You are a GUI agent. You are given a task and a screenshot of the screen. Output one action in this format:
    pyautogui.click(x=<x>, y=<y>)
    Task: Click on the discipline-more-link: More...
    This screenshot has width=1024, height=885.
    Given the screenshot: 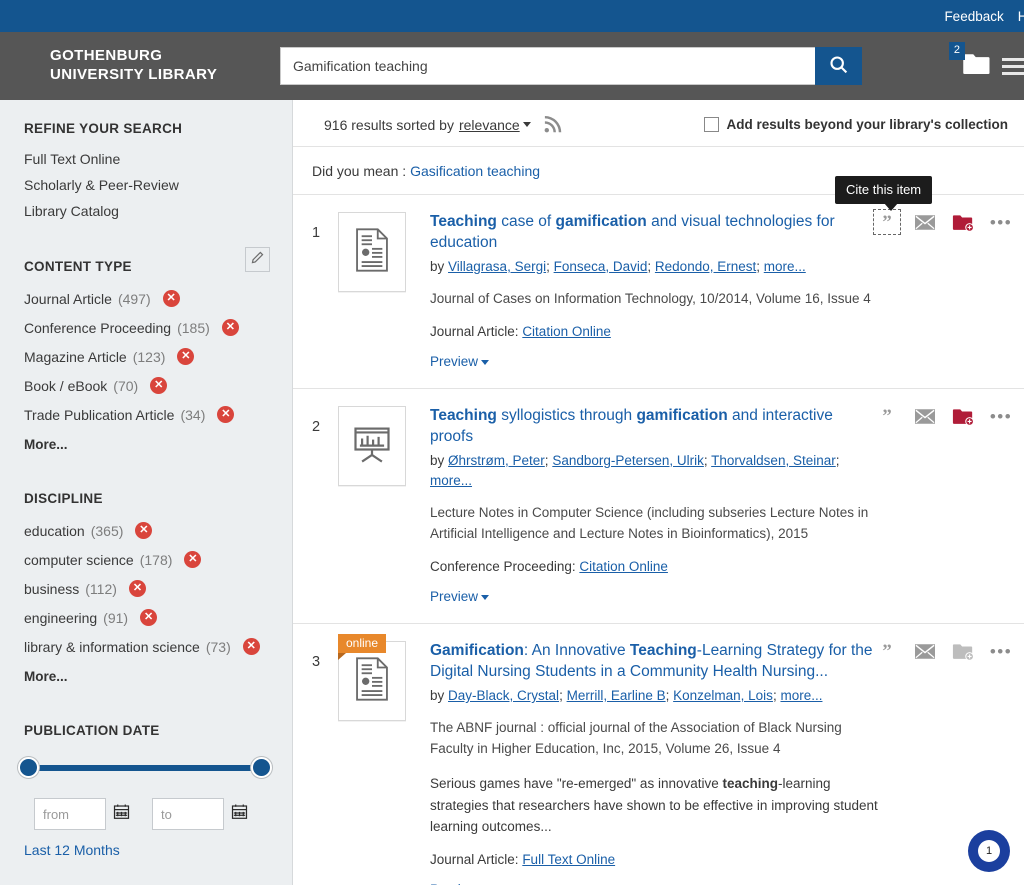 What is the action you would take?
    pyautogui.click(x=146, y=674)
    